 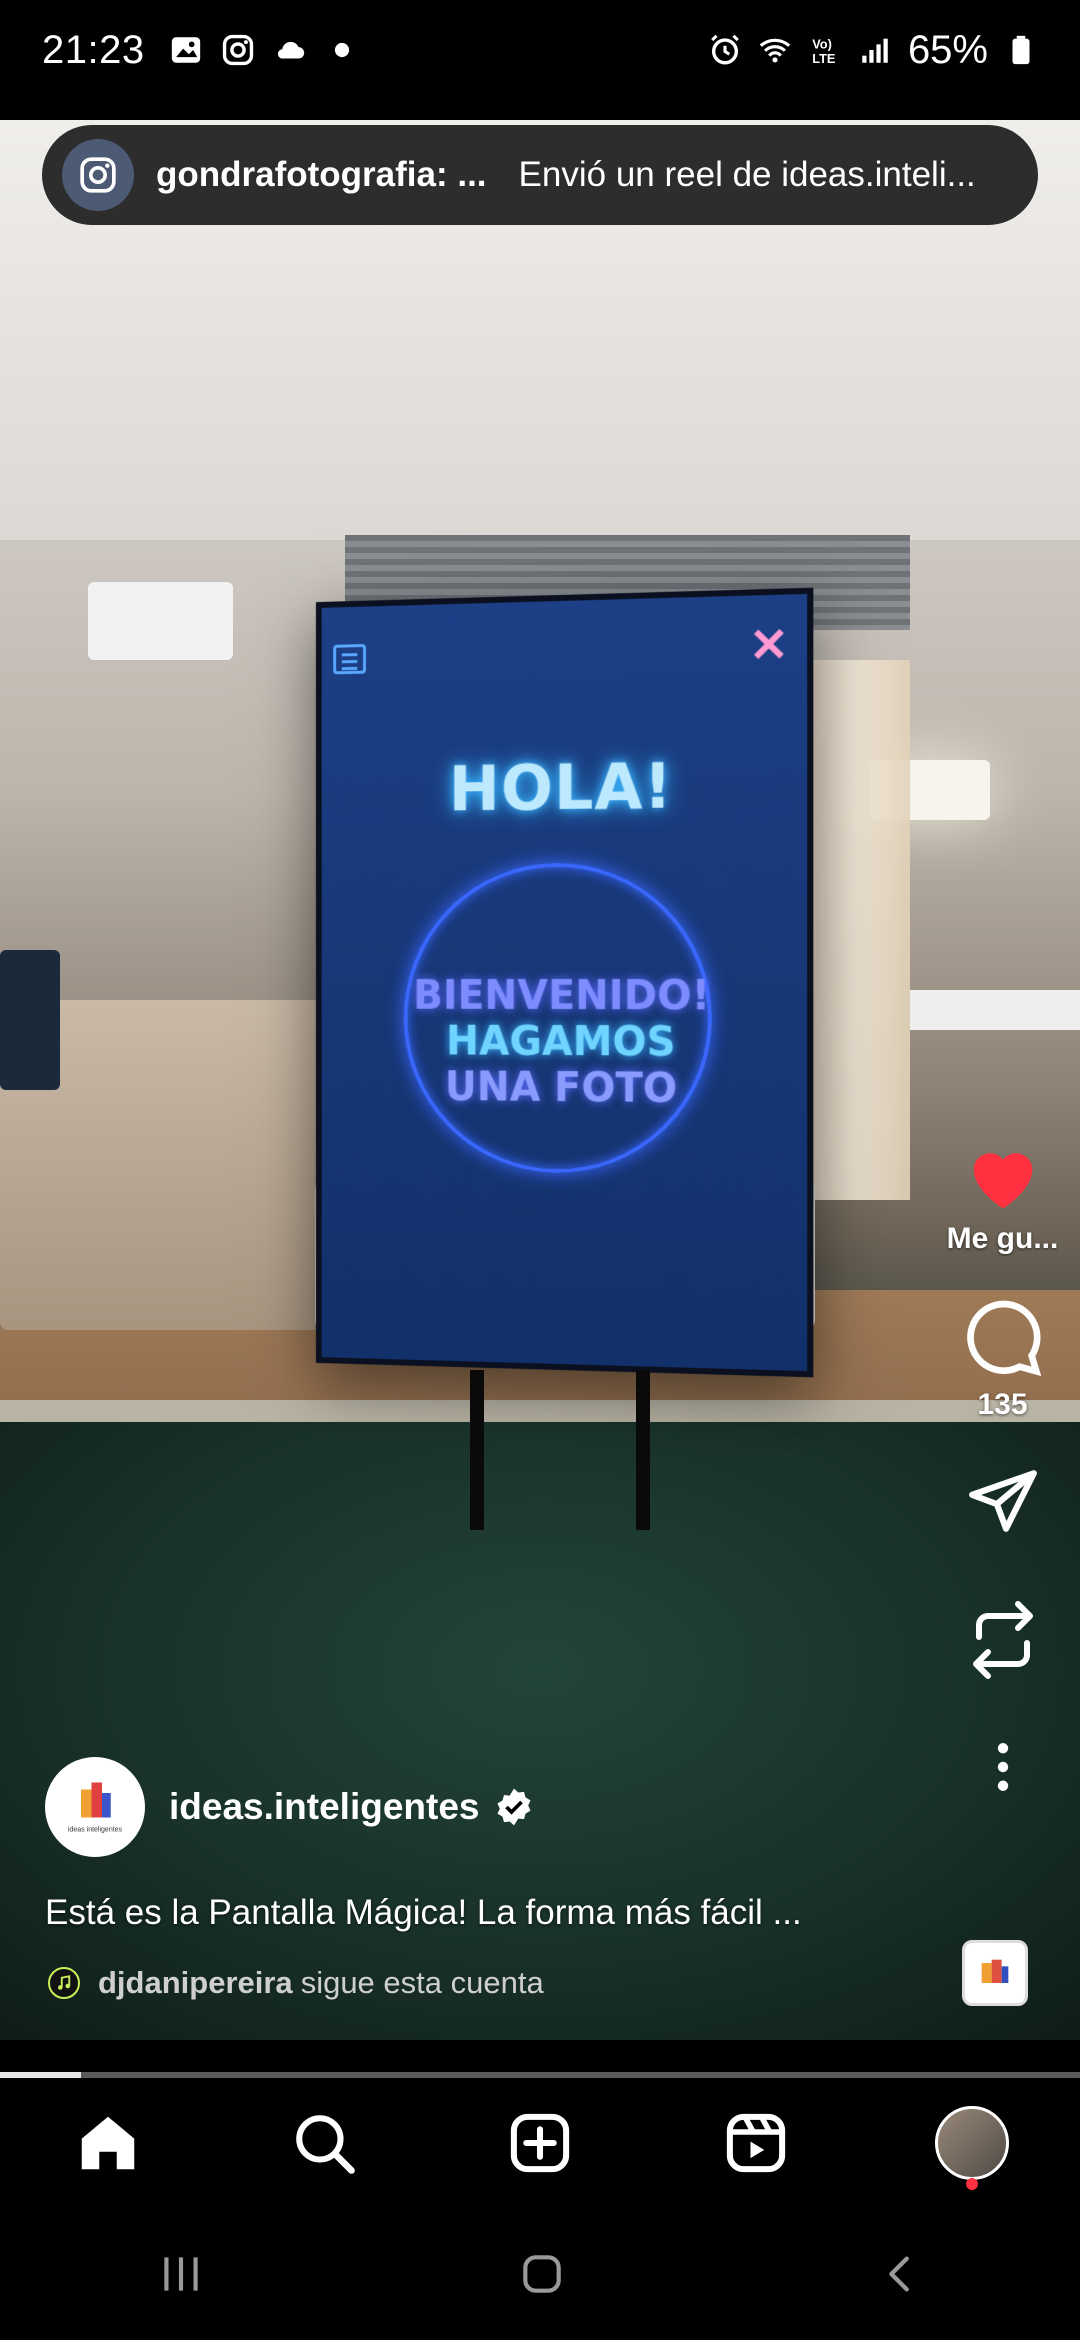 What do you see at coordinates (1002, 1404) in the screenshot?
I see `comment-count: 135` at bounding box center [1002, 1404].